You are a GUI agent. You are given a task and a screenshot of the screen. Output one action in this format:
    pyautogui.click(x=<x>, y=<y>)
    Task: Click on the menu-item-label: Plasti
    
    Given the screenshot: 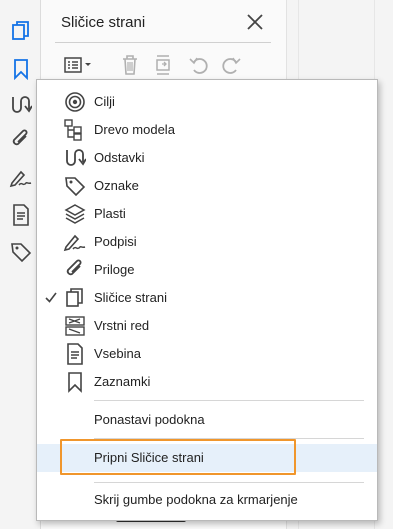 What is the action you would take?
    pyautogui.click(x=110, y=213)
    